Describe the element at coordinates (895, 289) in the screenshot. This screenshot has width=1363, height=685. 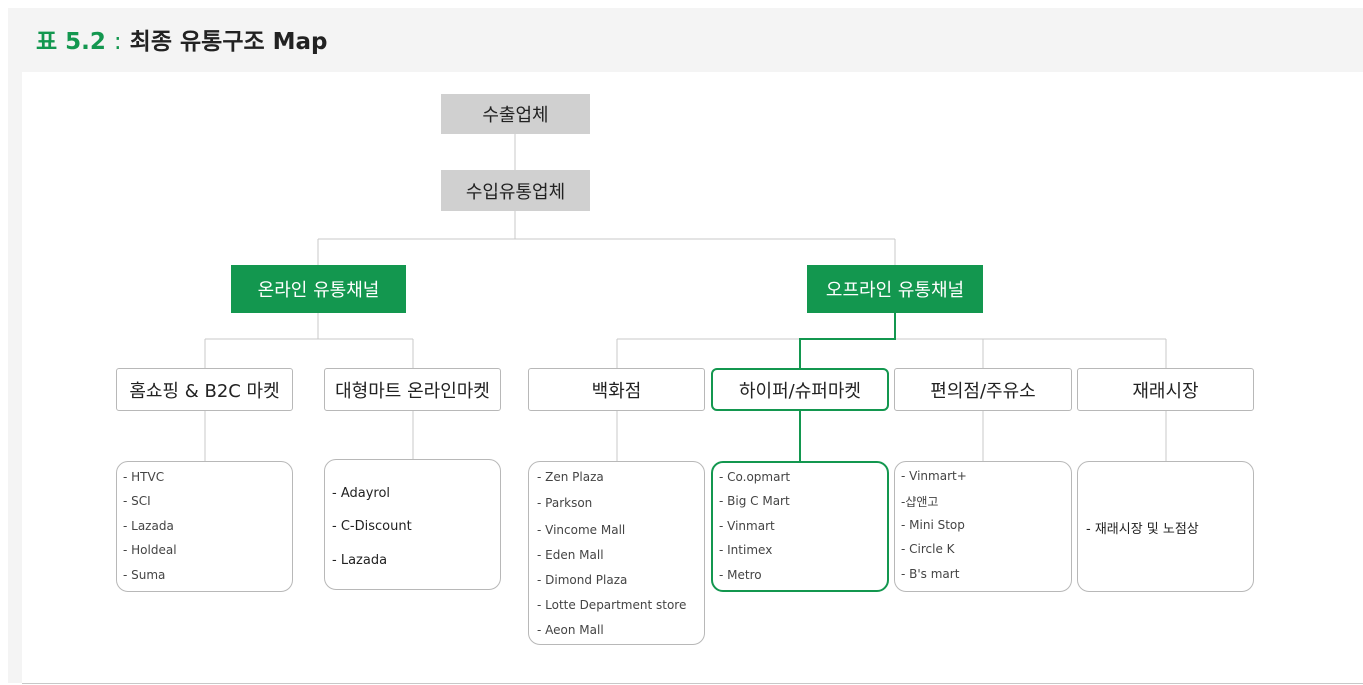
I see `node-offline-channel: 오프라인 유통채널` at that location.